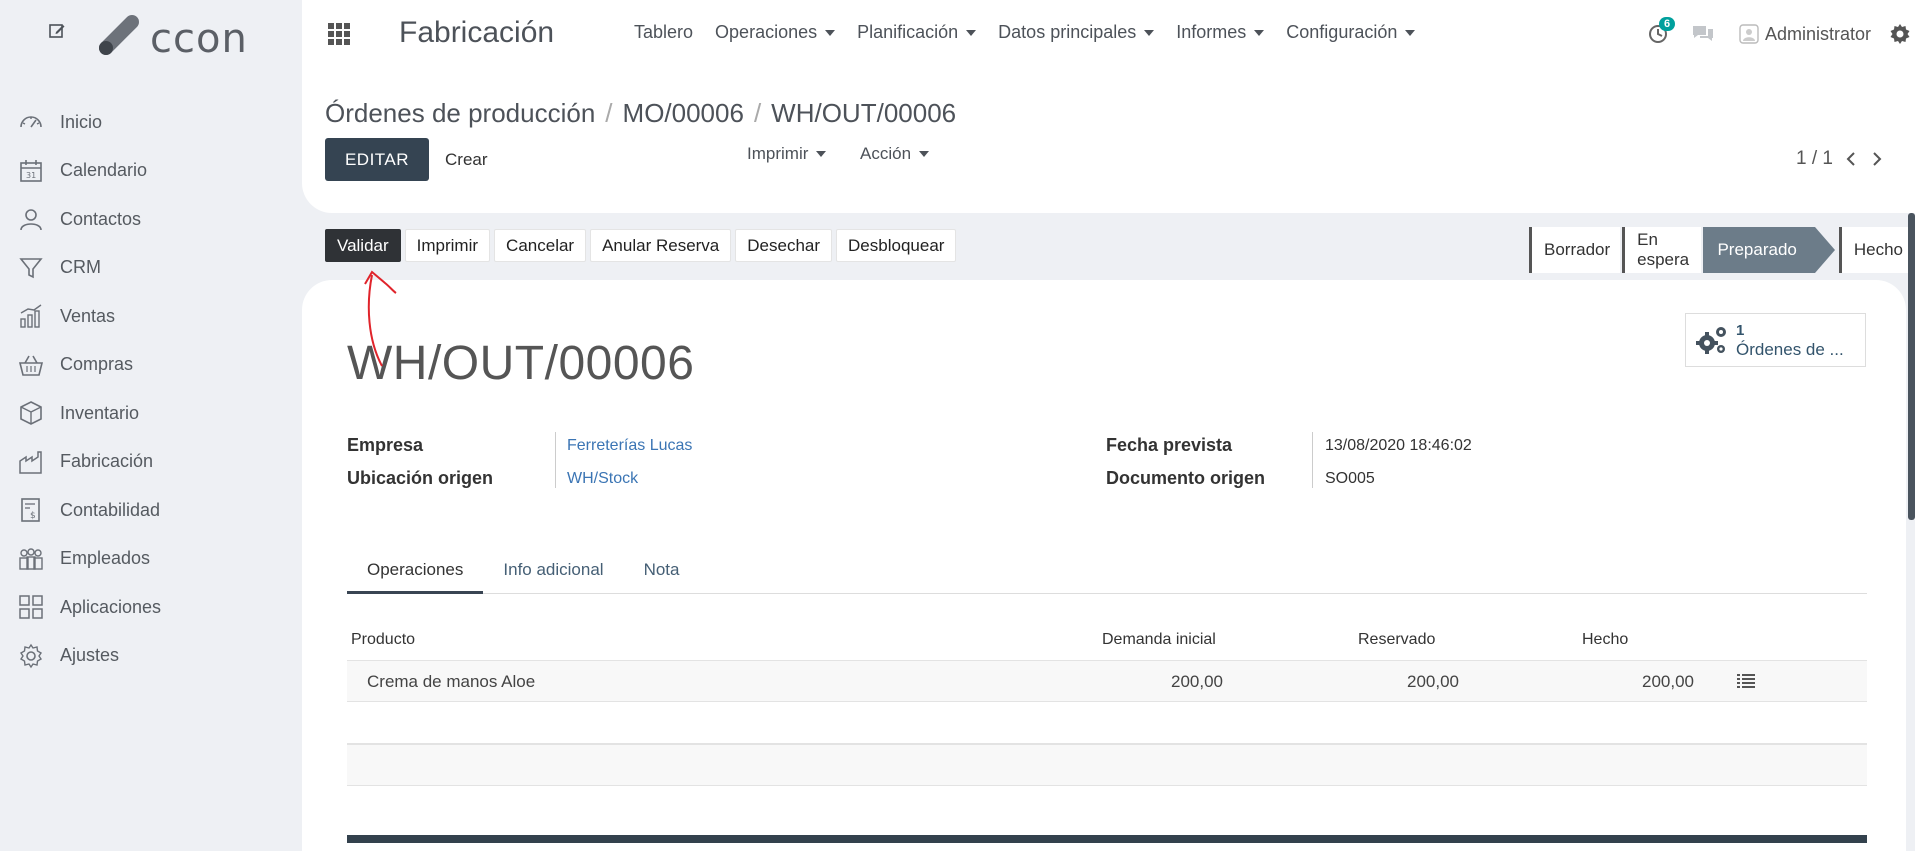 The width and height of the screenshot is (1915, 851). What do you see at coordinates (1351, 32) in the screenshot?
I see `menu-configuracion: Configuración` at bounding box center [1351, 32].